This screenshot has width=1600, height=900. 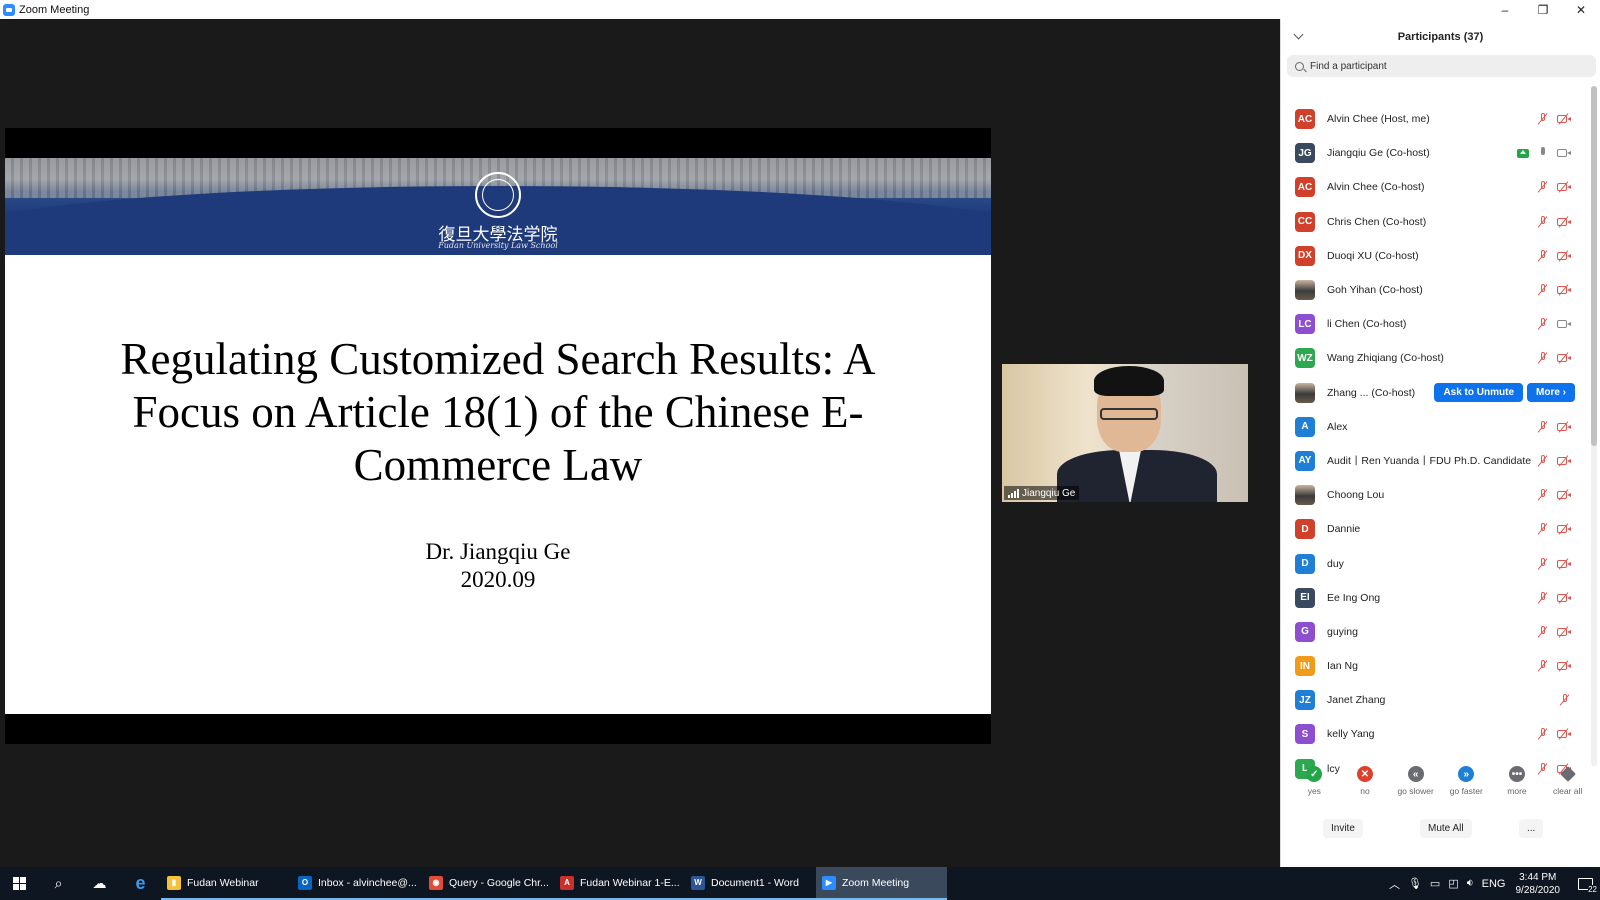 I want to click on reaction-go-slower: « go slower, so click(x=1416, y=786).